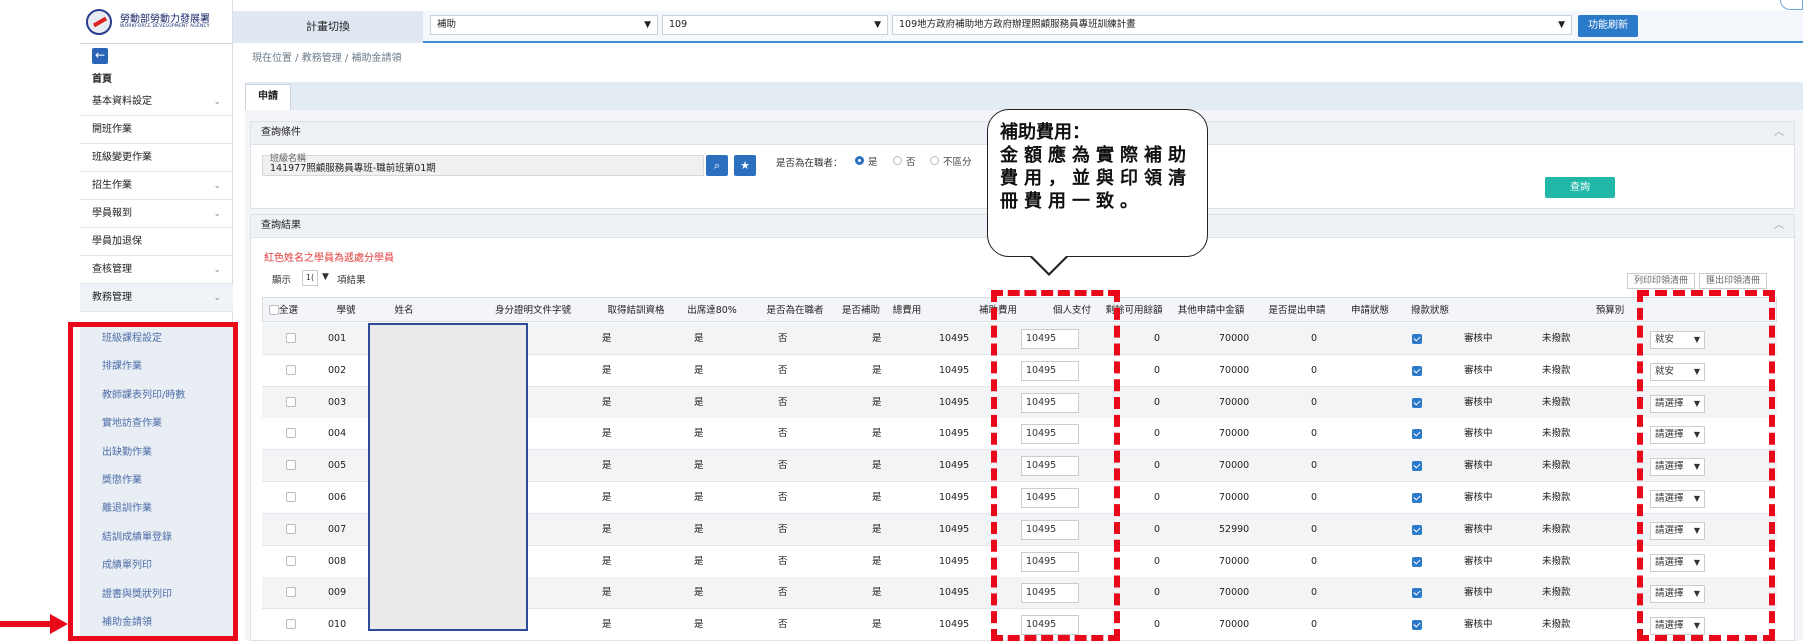 The width and height of the screenshot is (1803, 641). What do you see at coordinates (775, 25) in the screenshot?
I see `year-select: 109 ▼` at bounding box center [775, 25].